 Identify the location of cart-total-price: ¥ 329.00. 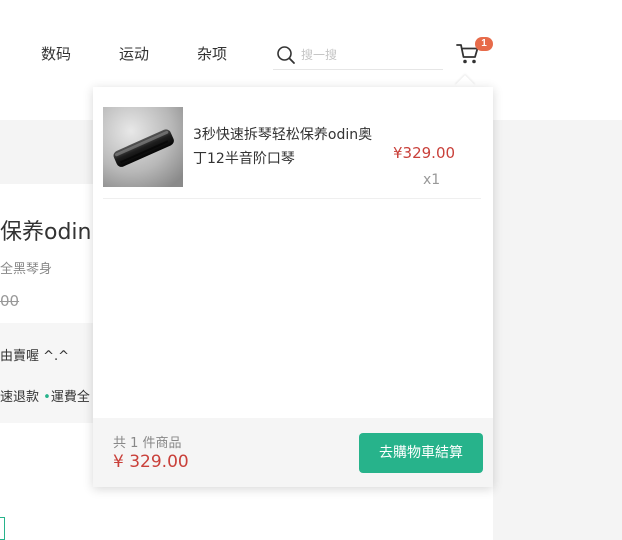
(151, 462).